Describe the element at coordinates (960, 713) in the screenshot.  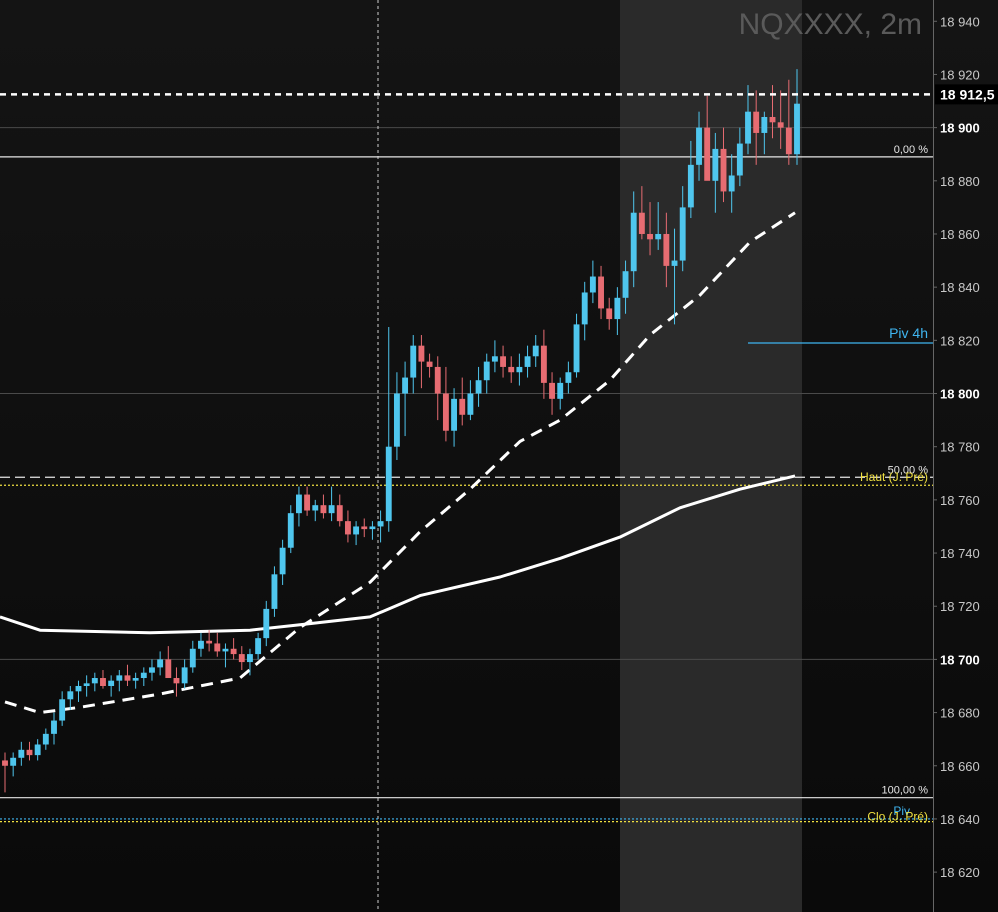
I see `y-tick-label: 18 680` at that location.